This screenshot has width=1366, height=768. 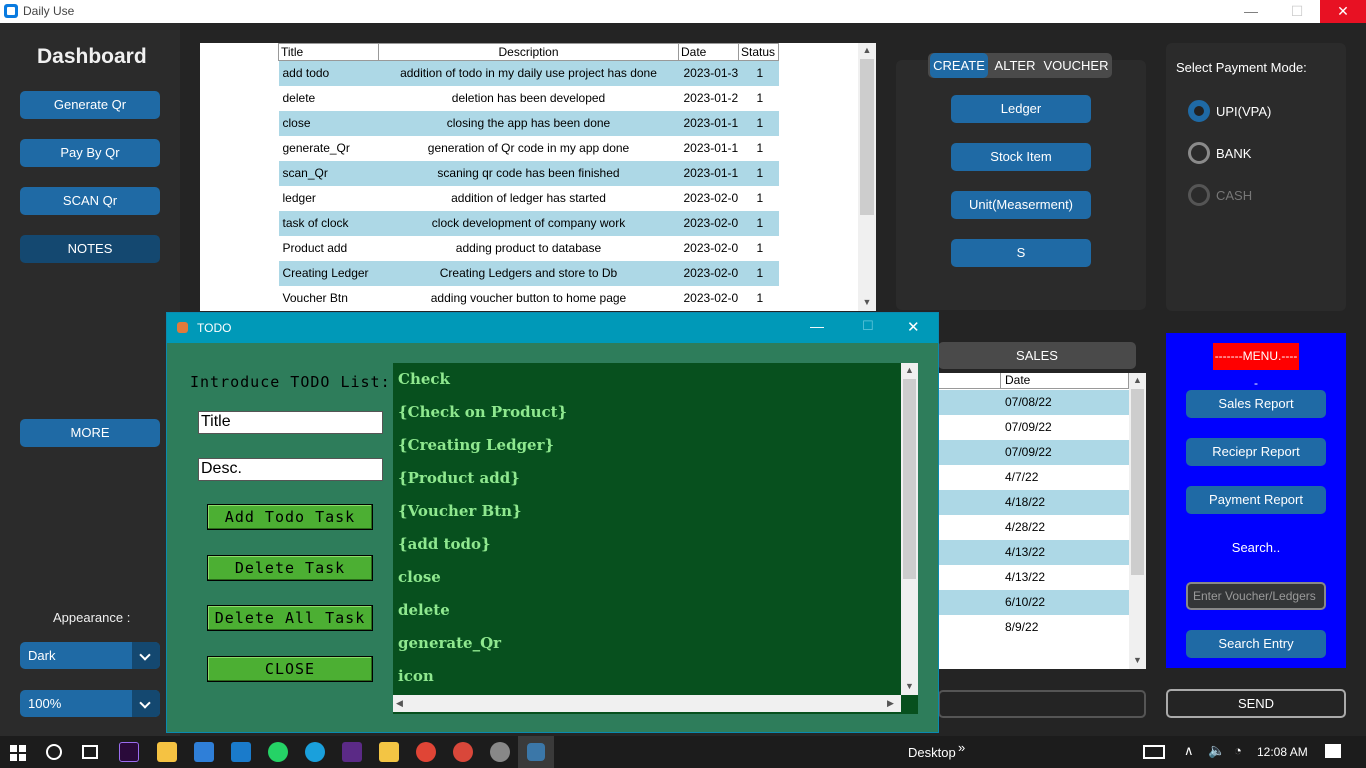 I want to click on stock-item-button: Stock Item, so click(x=1021, y=157).